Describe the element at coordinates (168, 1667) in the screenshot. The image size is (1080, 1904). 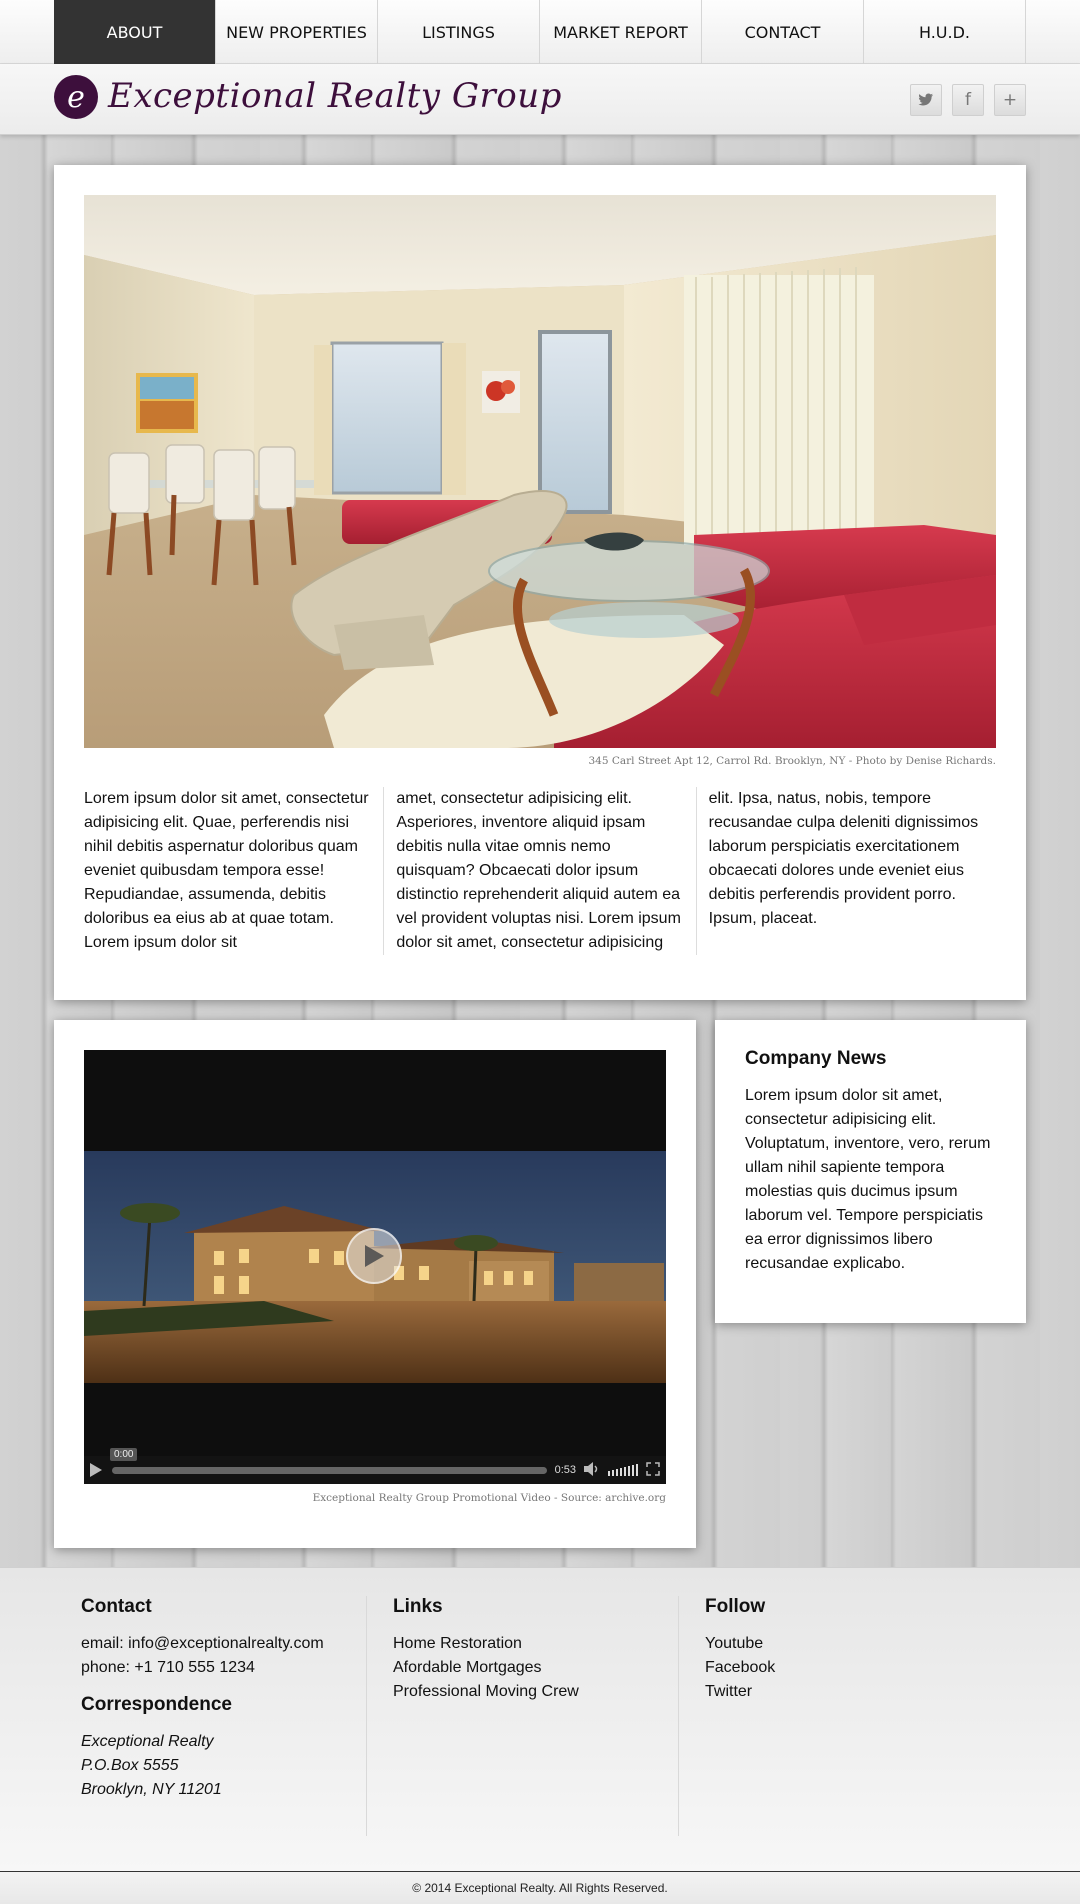
I see `contact-phone: phone: +1 710 555 1234` at that location.